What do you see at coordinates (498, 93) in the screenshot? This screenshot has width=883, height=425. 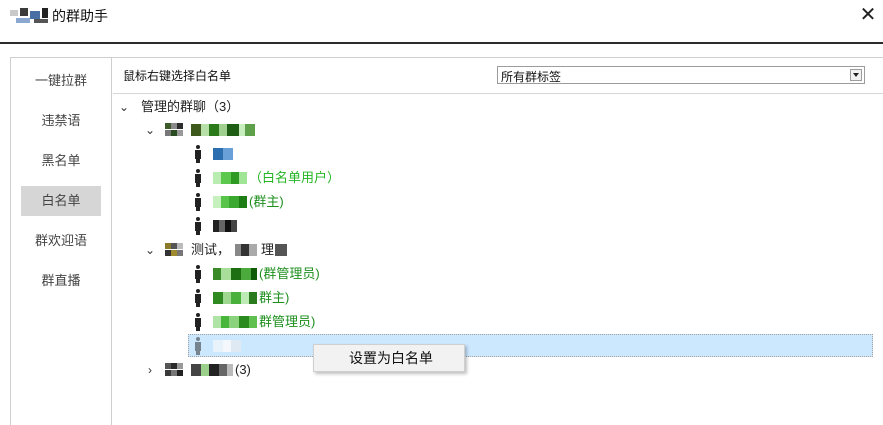 I see `toolbar-divider` at bounding box center [498, 93].